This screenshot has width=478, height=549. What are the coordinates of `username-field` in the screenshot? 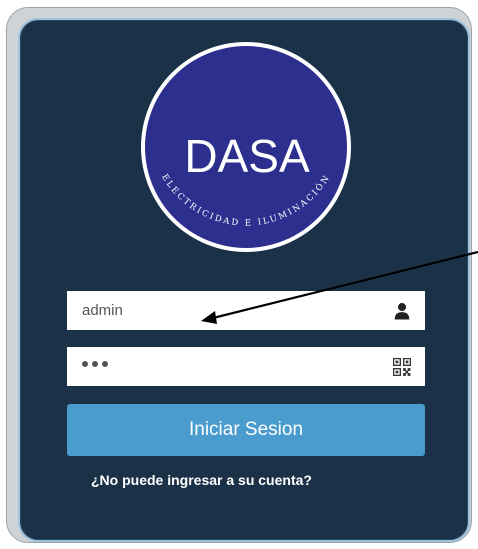 It's located at (246, 310).